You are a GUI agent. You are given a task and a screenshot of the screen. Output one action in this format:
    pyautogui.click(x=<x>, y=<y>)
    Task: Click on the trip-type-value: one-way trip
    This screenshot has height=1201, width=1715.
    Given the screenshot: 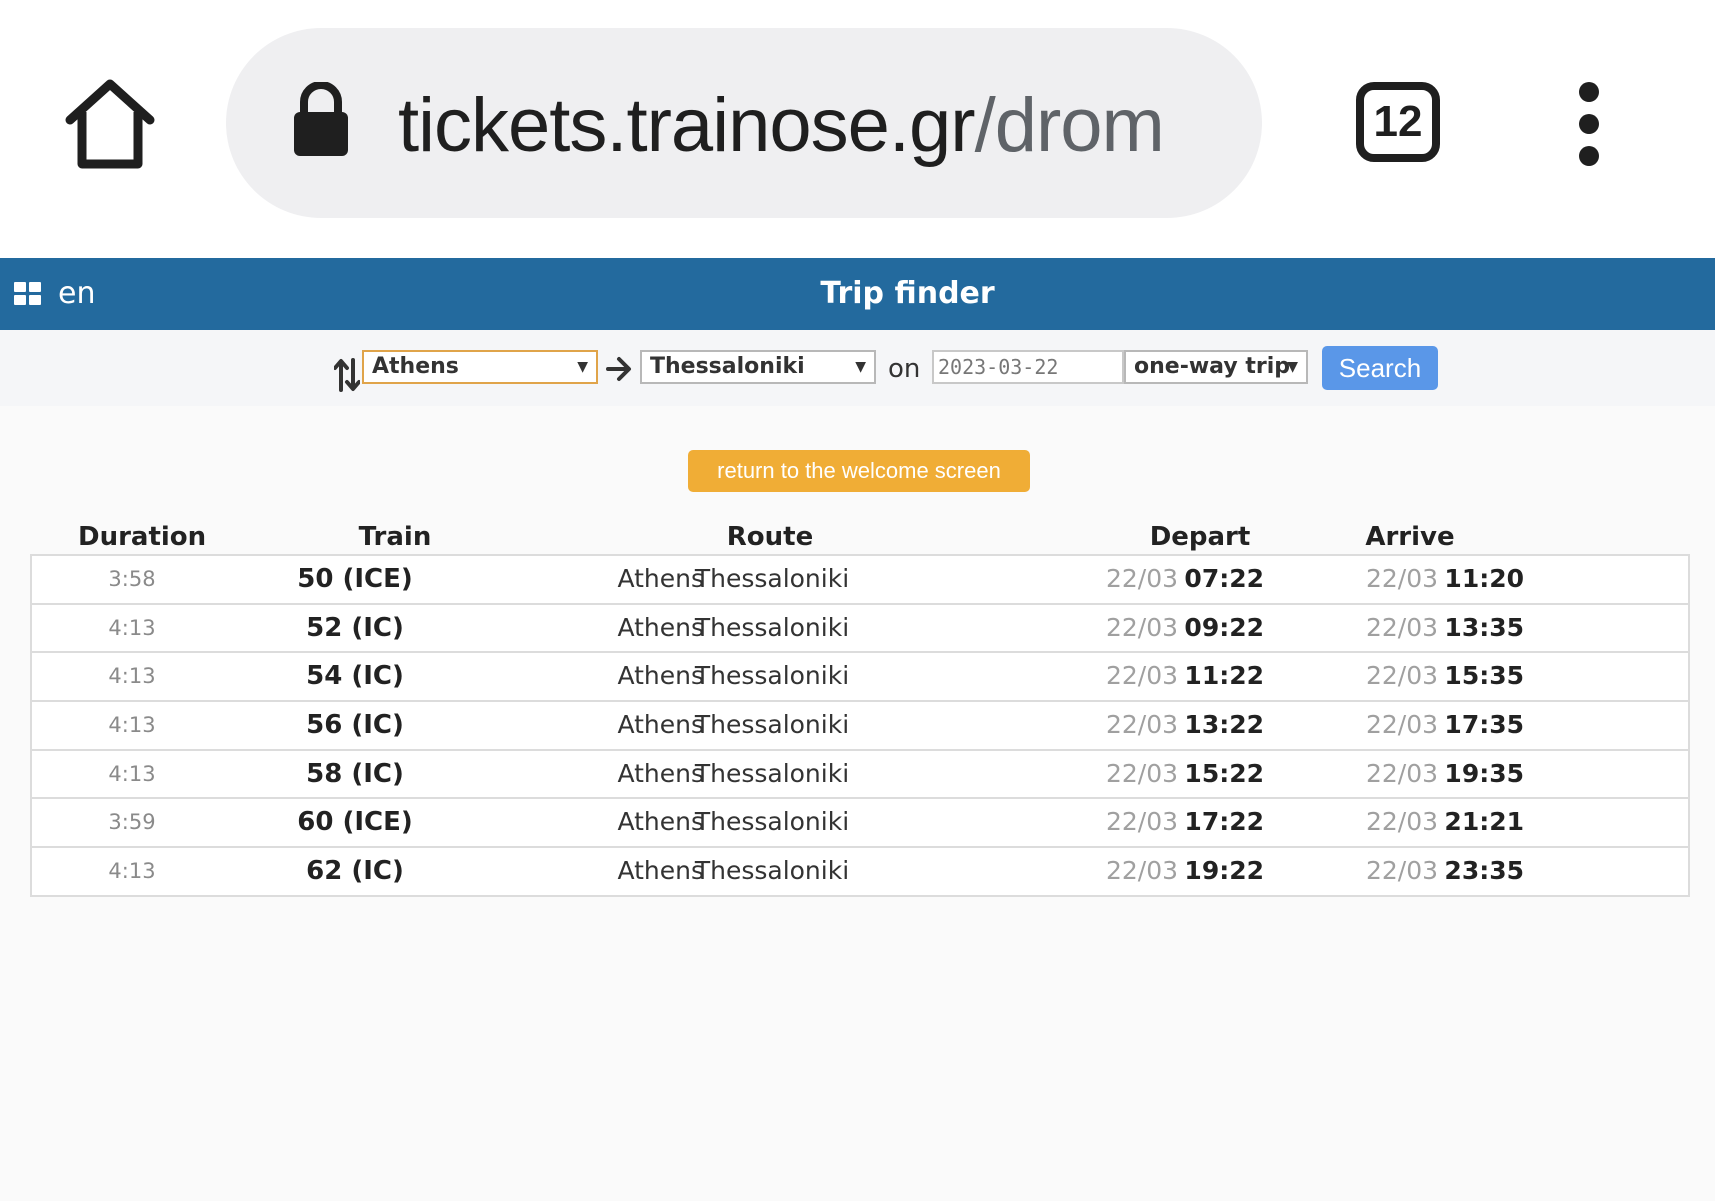 What is the action you would take?
    pyautogui.click(x=1212, y=366)
    